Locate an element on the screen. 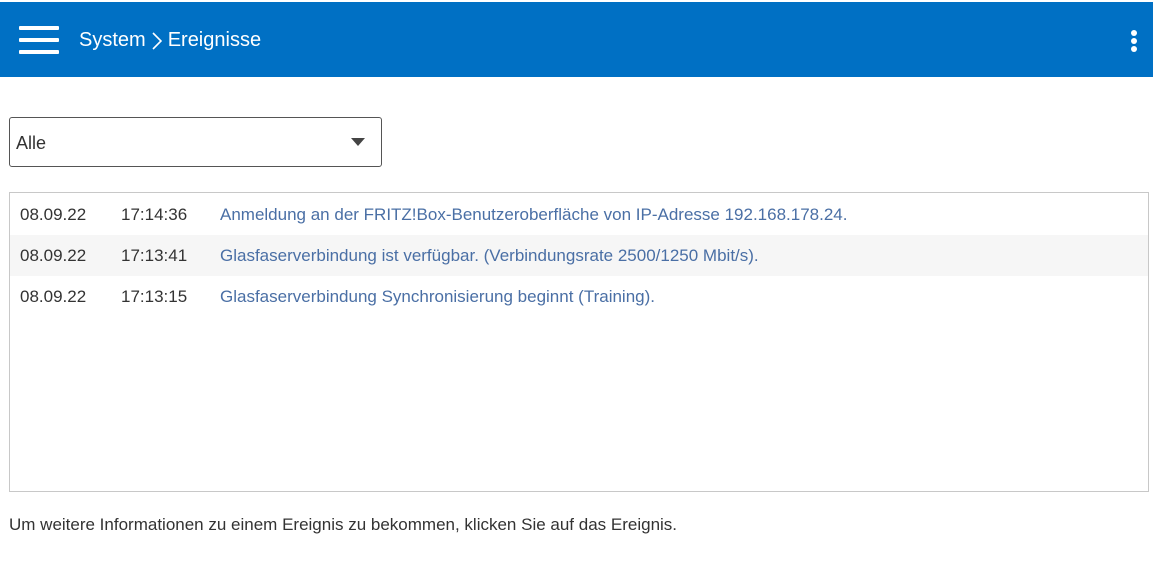 Image resolution: width=1153 pixels, height=571 pixels. event-filter-value: Alle is located at coordinates (31, 143).